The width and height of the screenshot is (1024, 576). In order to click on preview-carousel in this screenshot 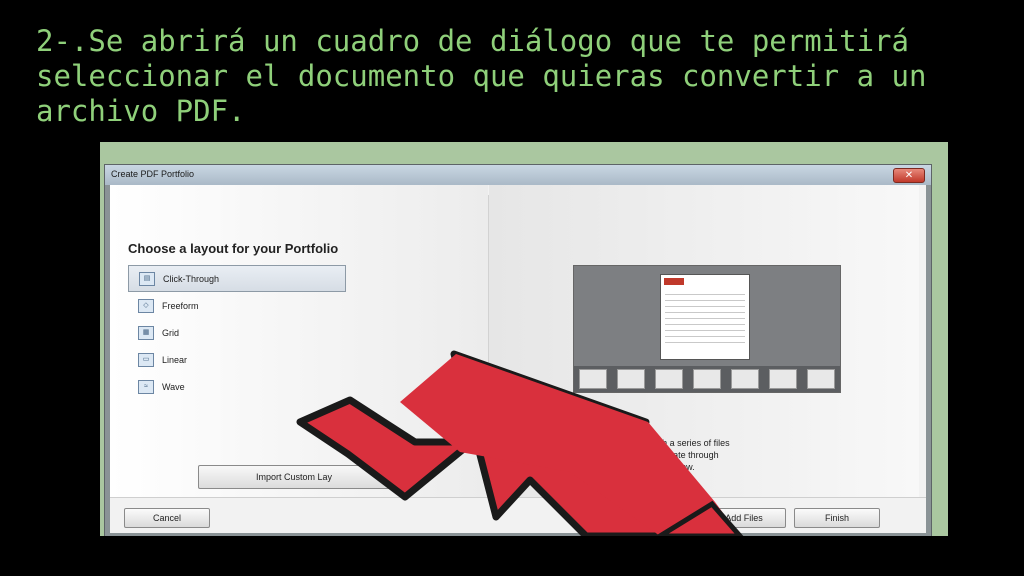, I will do `click(707, 379)`.